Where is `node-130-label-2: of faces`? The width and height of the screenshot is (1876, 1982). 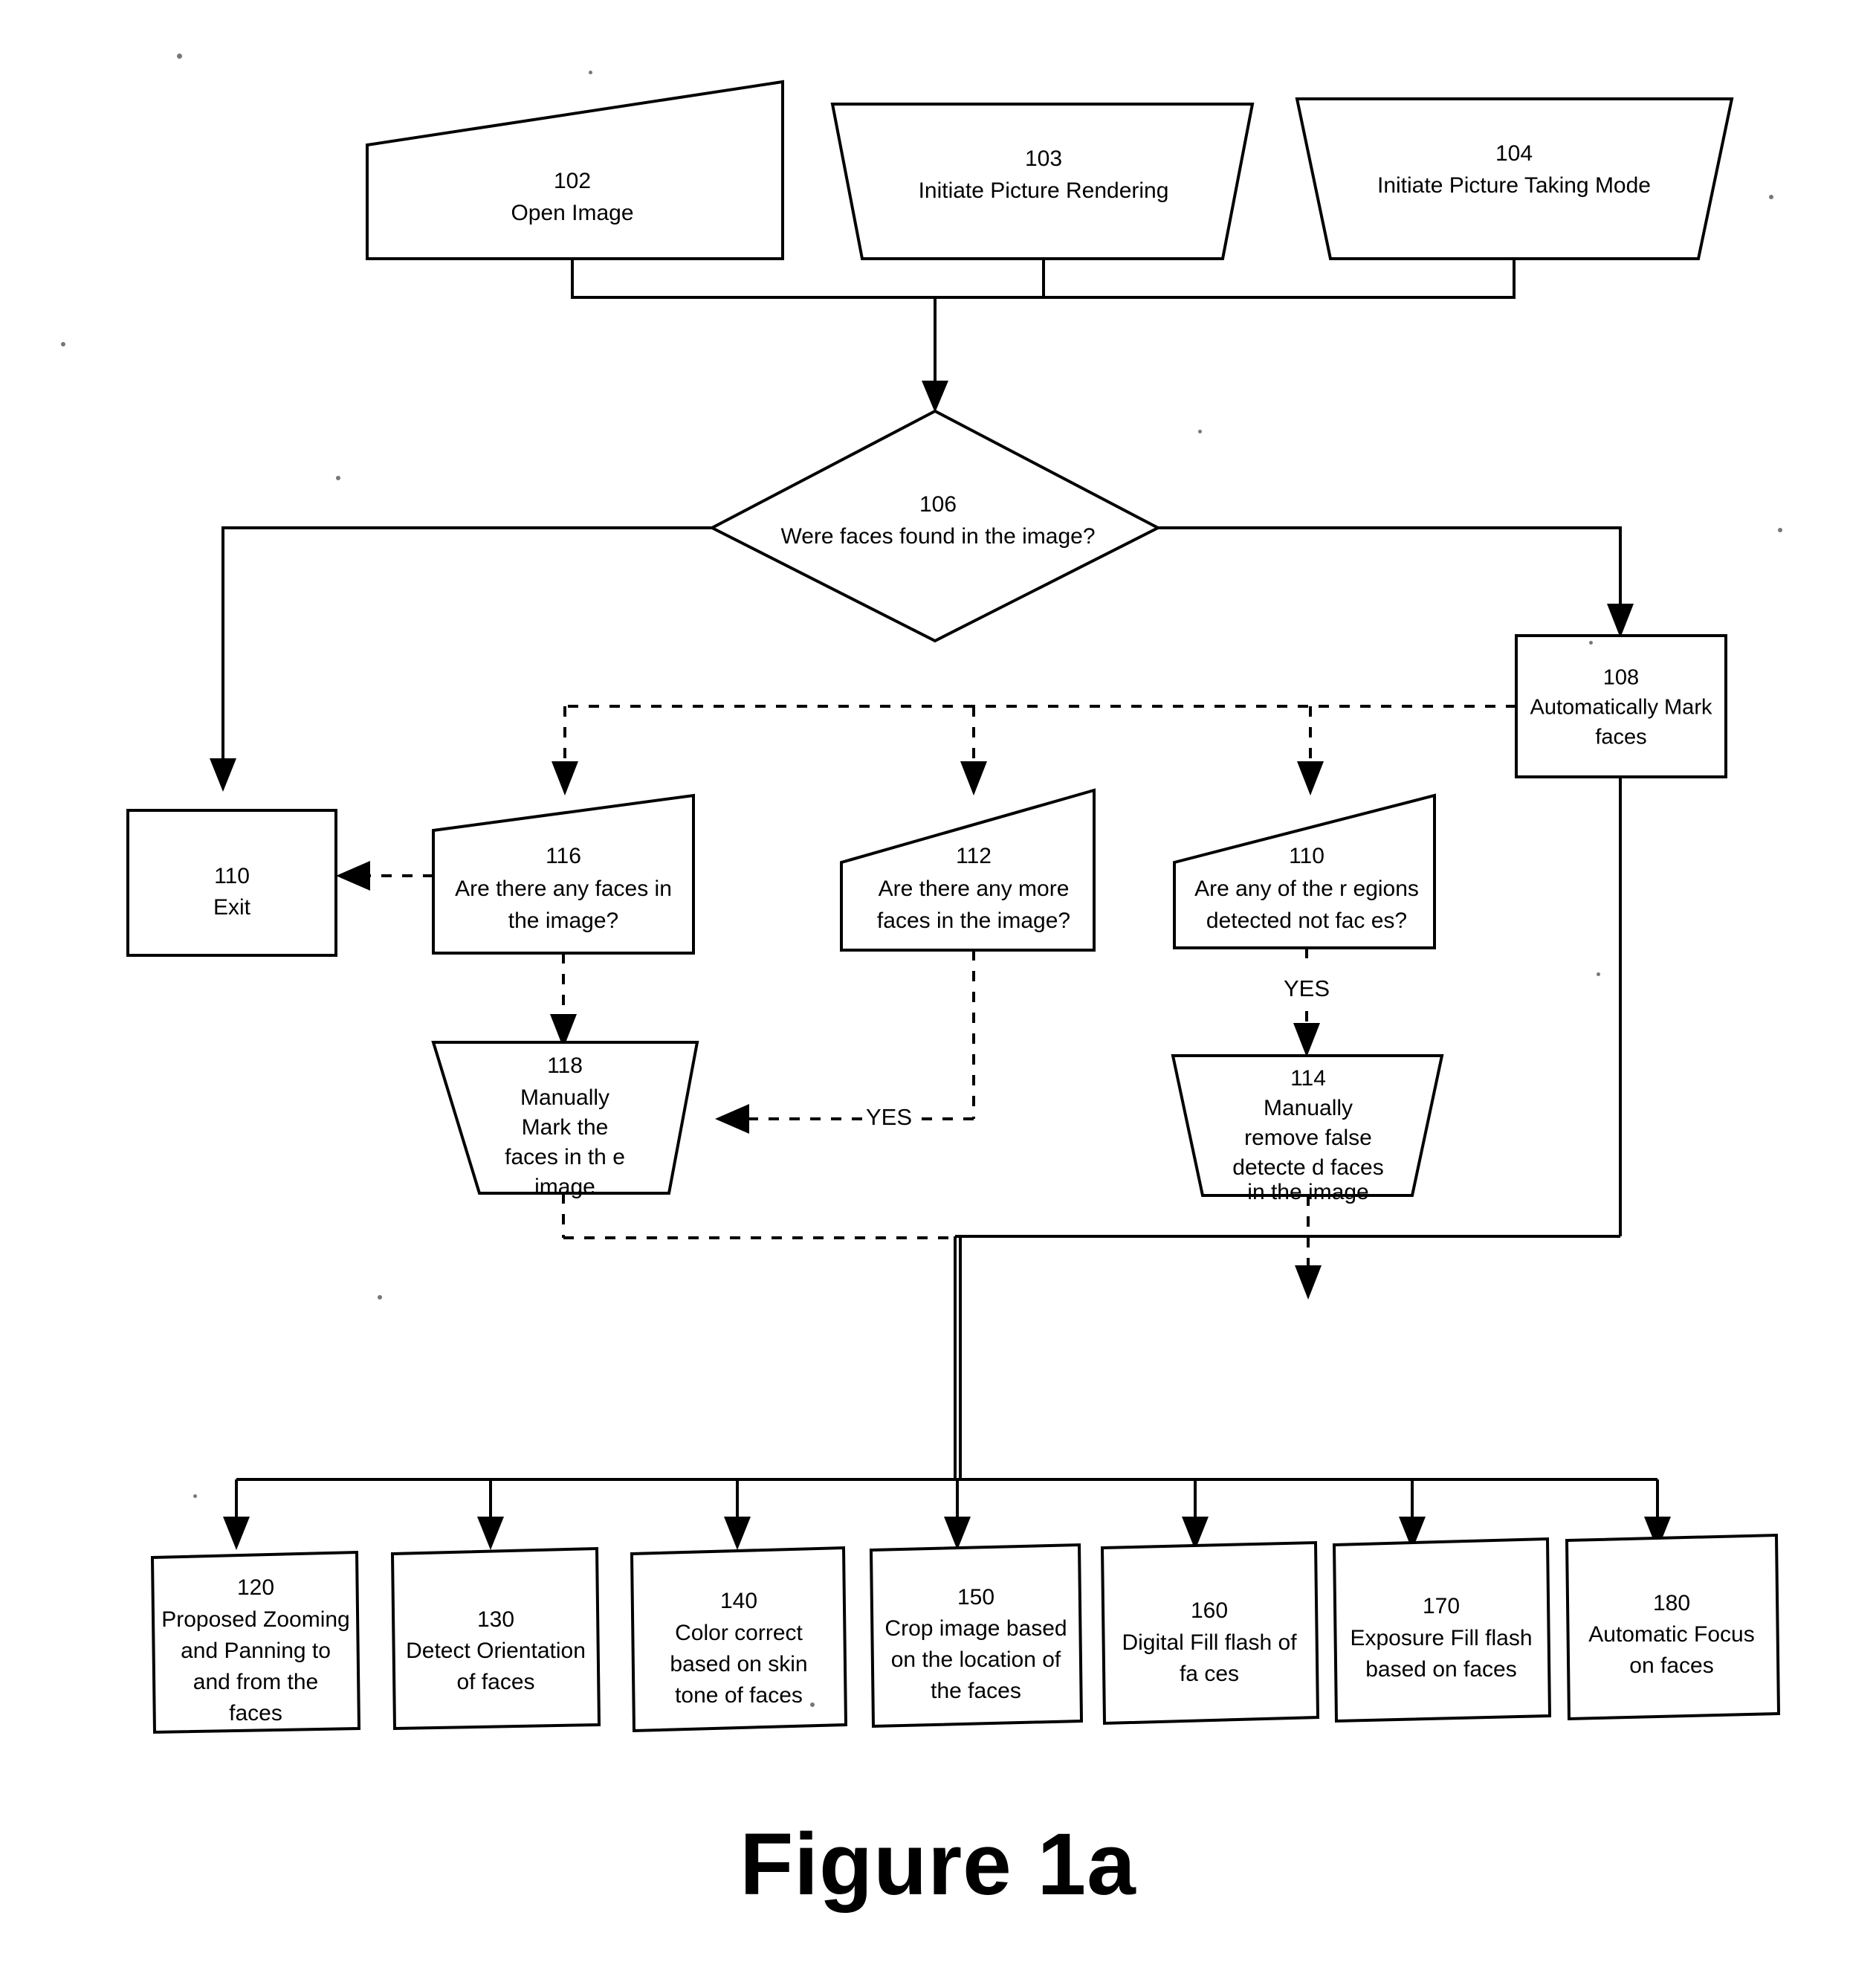
node-130-label-2: of faces is located at coordinates (495, 1682).